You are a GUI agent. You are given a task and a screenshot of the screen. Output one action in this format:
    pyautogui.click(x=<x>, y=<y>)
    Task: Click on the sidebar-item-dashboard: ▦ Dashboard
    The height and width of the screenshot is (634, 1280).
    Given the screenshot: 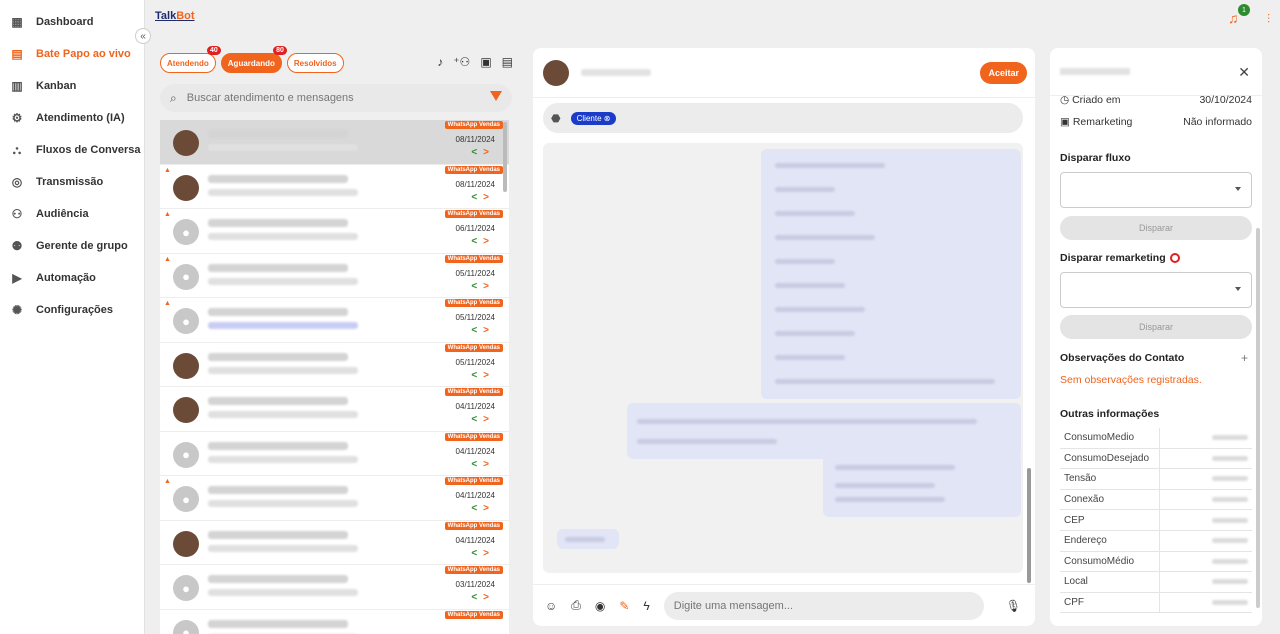 What is the action you would take?
    pyautogui.click(x=72, y=22)
    